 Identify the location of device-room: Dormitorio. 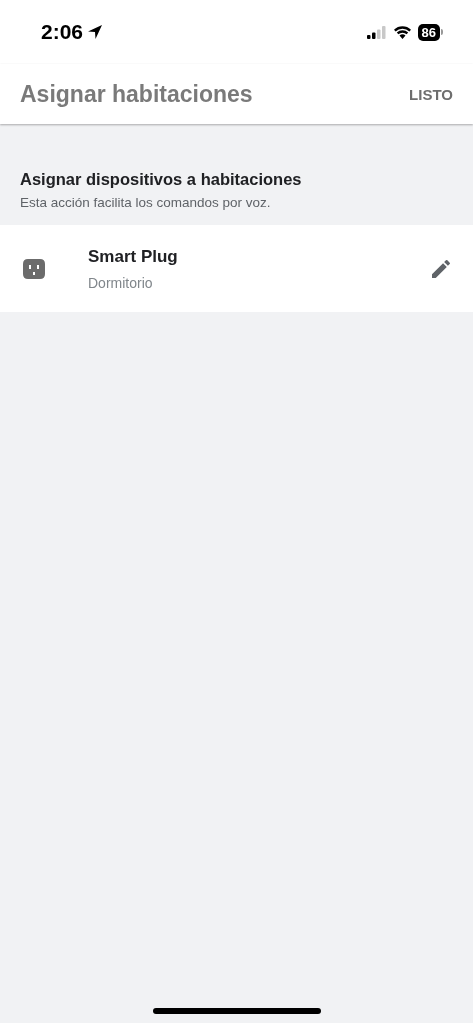
(121, 282).